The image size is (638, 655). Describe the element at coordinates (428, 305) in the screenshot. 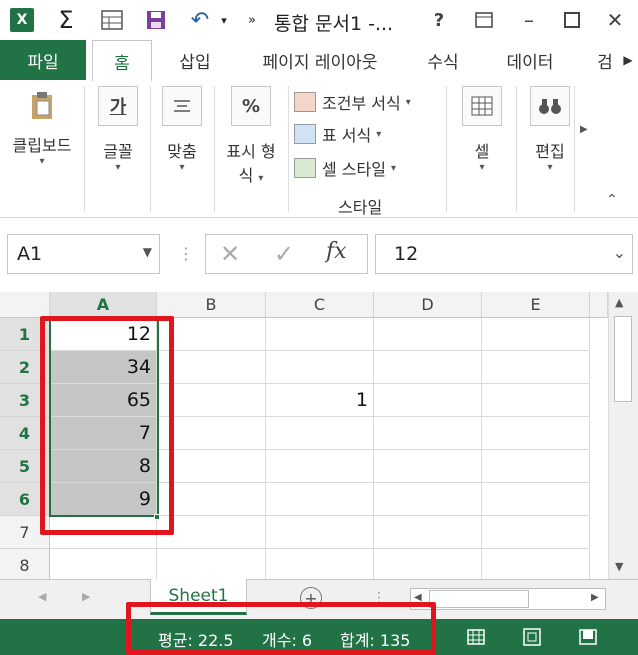

I see `column-header-d: D` at that location.